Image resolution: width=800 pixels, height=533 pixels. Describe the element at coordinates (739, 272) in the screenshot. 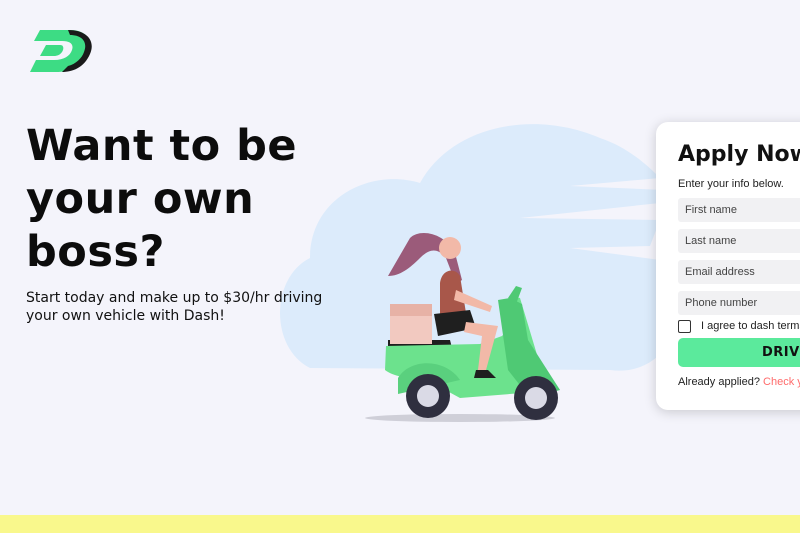

I see `email-input` at that location.